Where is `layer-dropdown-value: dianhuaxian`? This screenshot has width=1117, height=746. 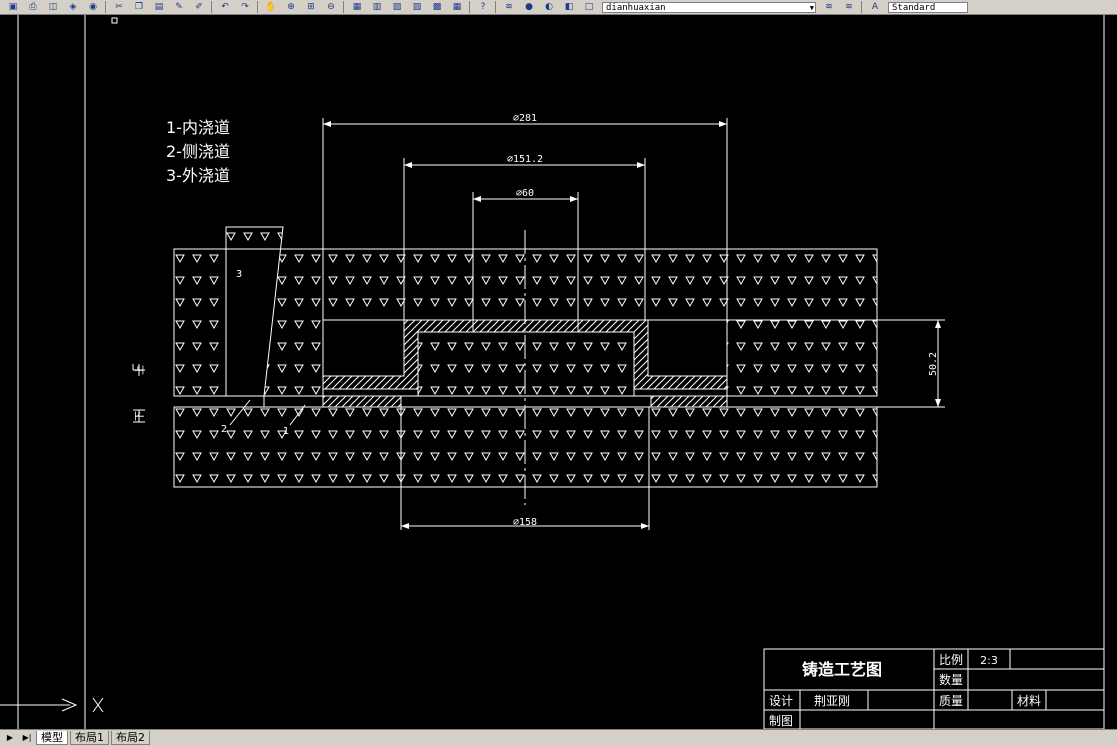 layer-dropdown-value: dianhuaxian is located at coordinates (636, 7).